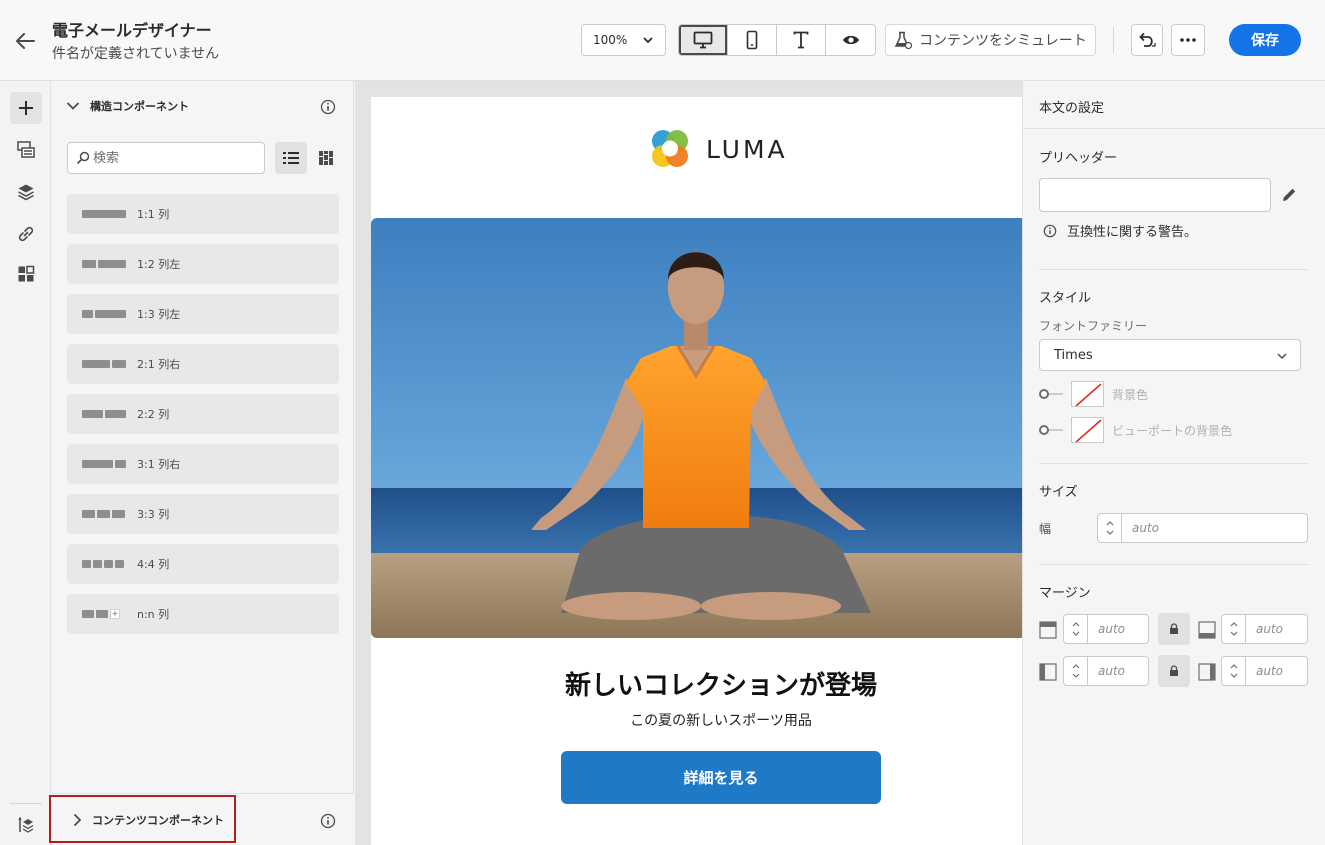 The width and height of the screenshot is (1325, 845). I want to click on text-icon, so click(801, 40).